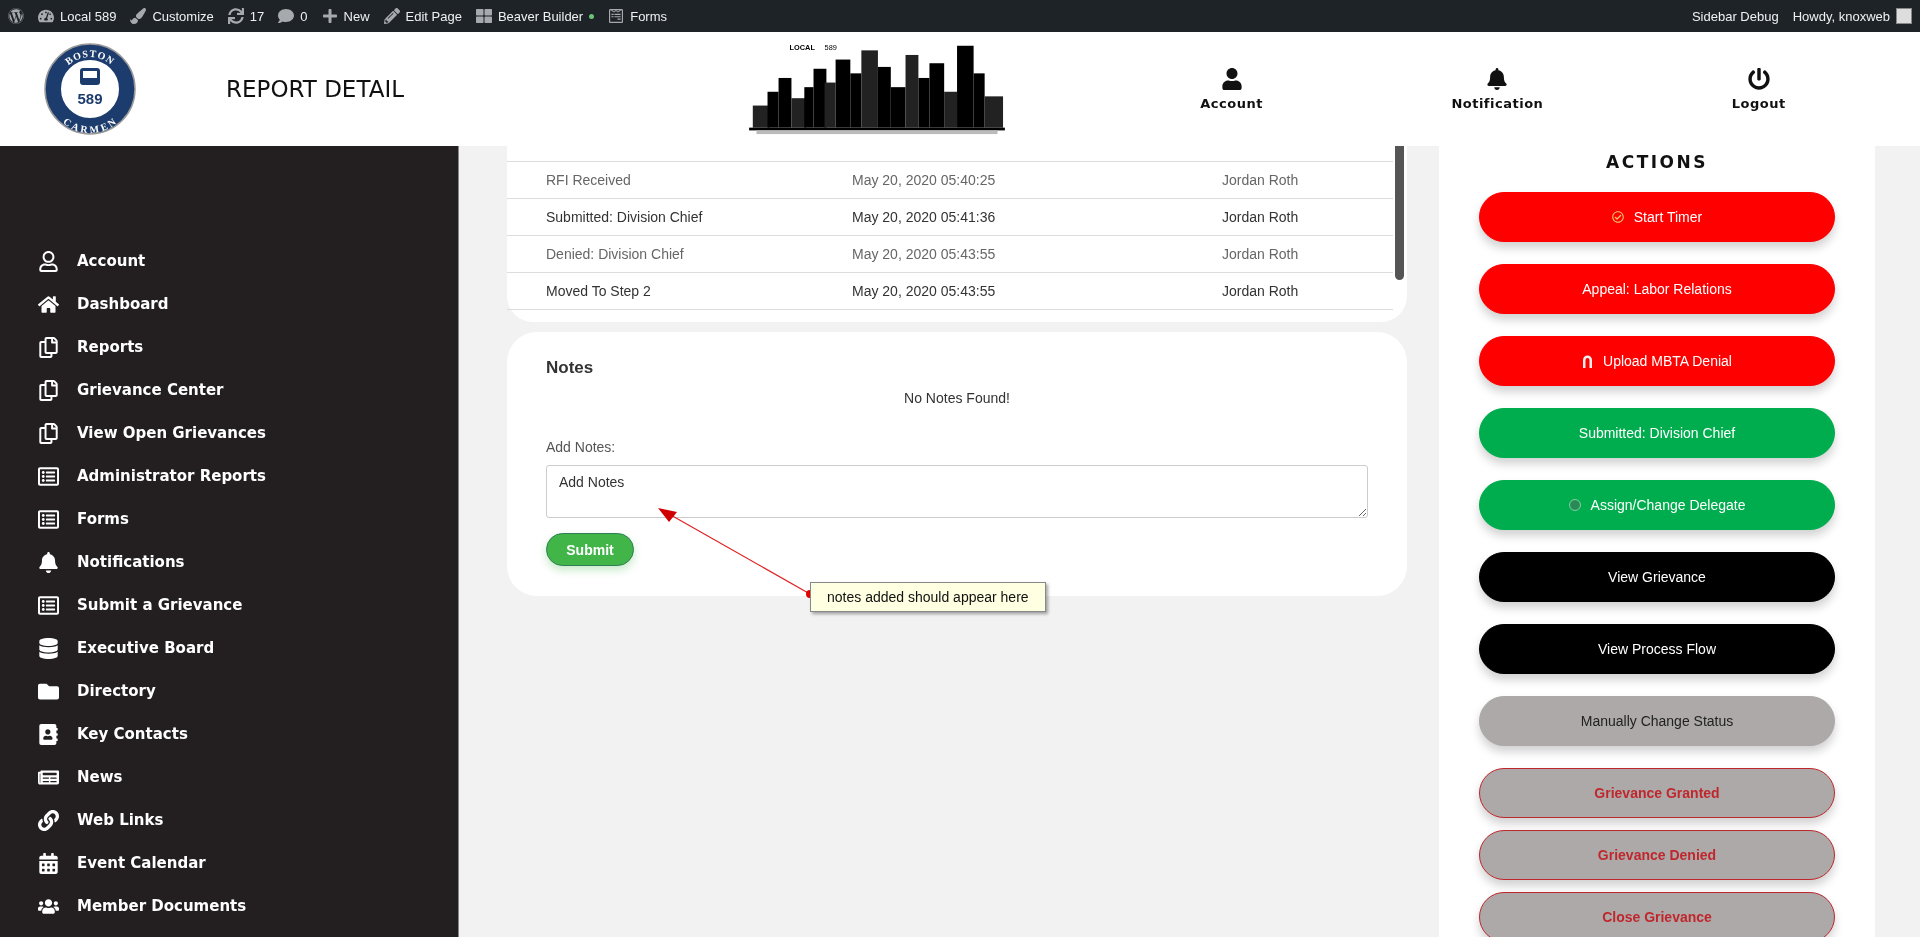 The width and height of the screenshot is (1920, 937). I want to click on contact-card-icon, so click(48, 734).